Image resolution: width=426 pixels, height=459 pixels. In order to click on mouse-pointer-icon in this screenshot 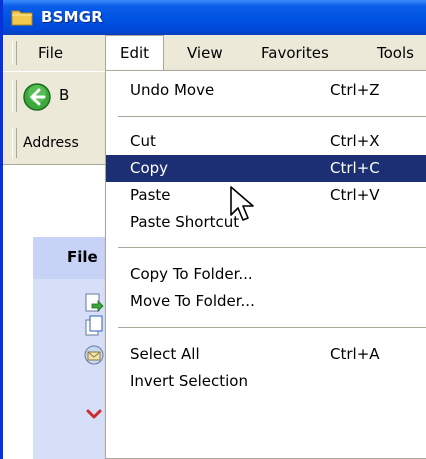, I will do `click(242, 203)`.